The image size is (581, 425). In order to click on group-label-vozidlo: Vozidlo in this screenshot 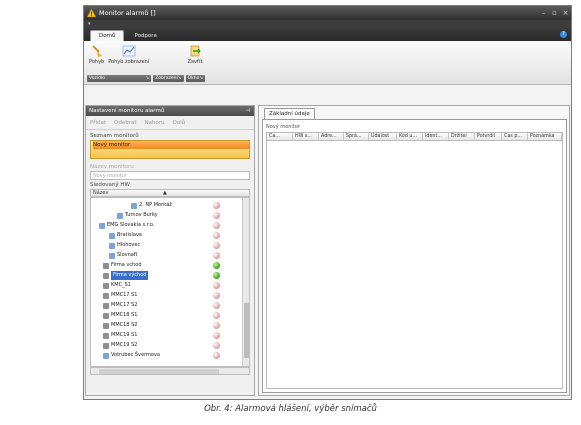, I will do `click(97, 78)`.